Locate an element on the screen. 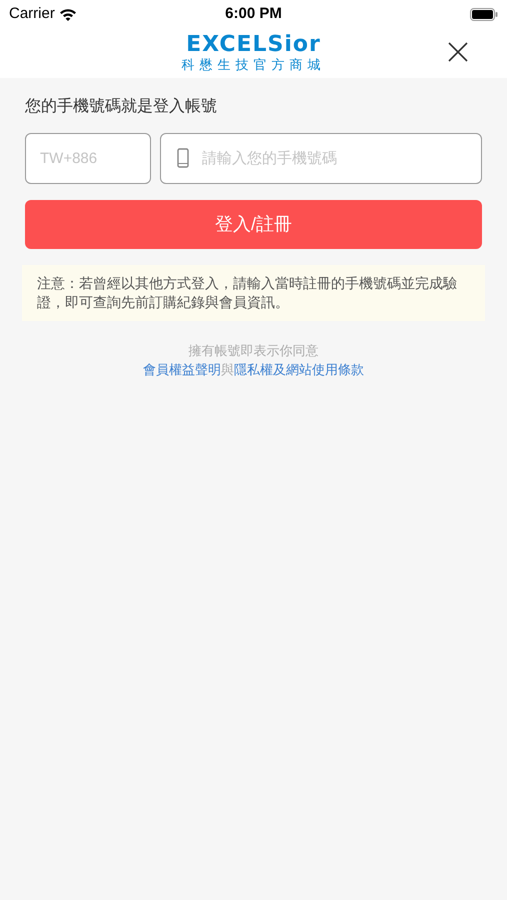 This screenshot has height=900, width=507. country-code-field: TW+886 is located at coordinates (88, 158).